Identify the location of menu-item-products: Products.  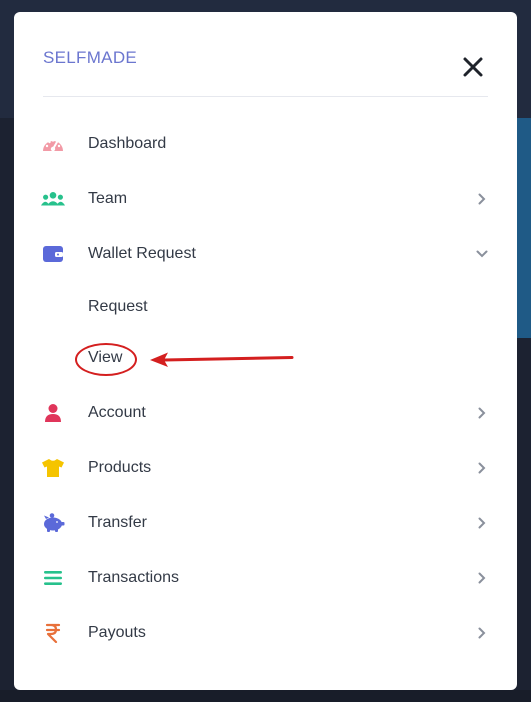
(265, 468).